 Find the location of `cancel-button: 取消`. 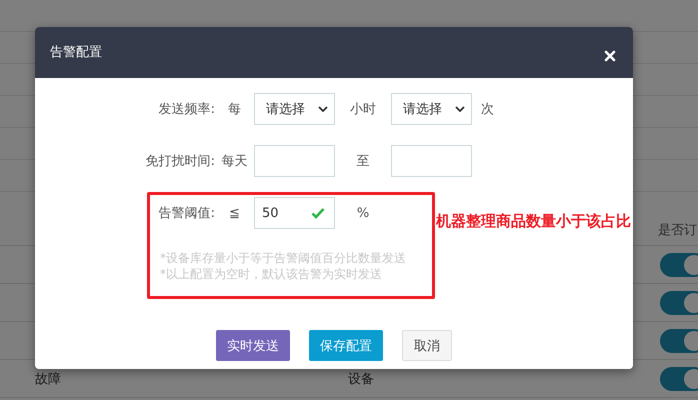

cancel-button: 取消 is located at coordinates (427, 345).